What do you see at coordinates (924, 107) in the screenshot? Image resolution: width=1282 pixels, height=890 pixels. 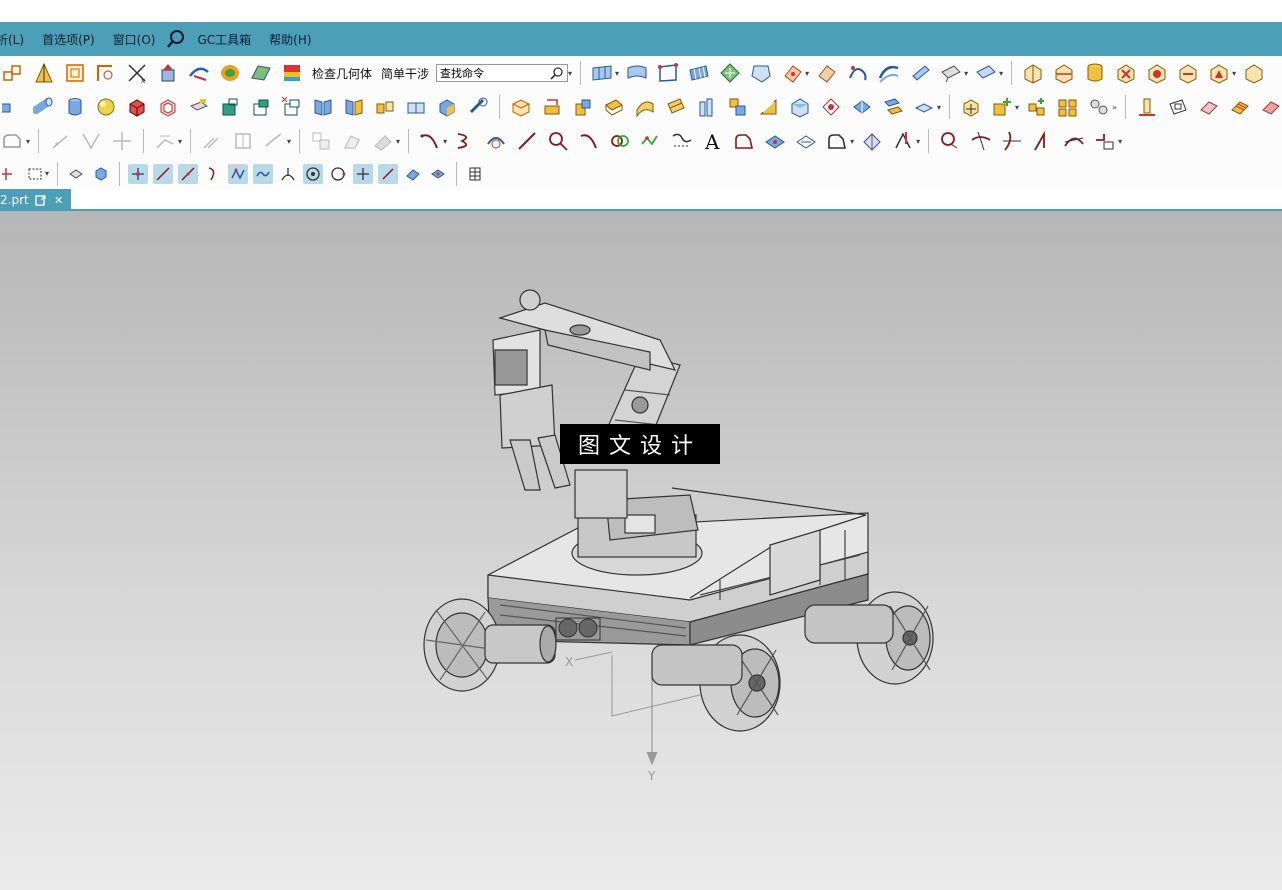 I see `face-blend-icon` at bounding box center [924, 107].